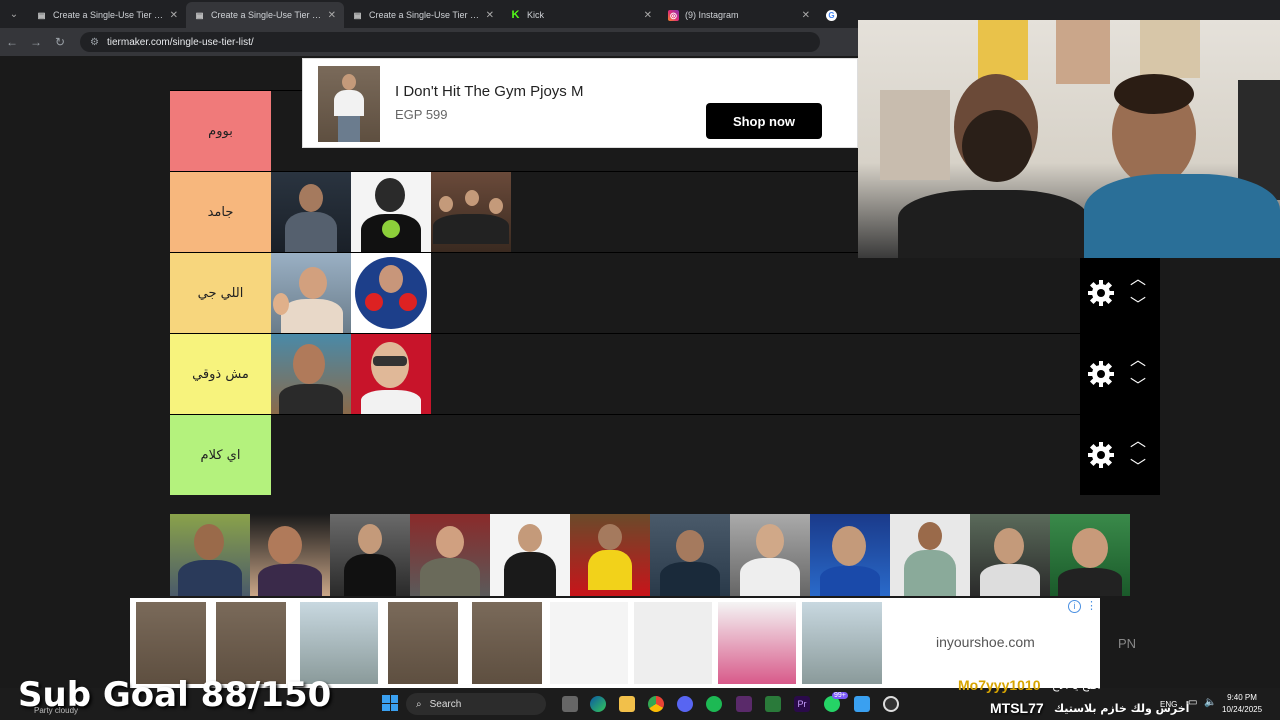 Image resolution: width=1280 pixels, height=720 pixels. I want to click on weather-text: Party cloudy, so click(56, 710).